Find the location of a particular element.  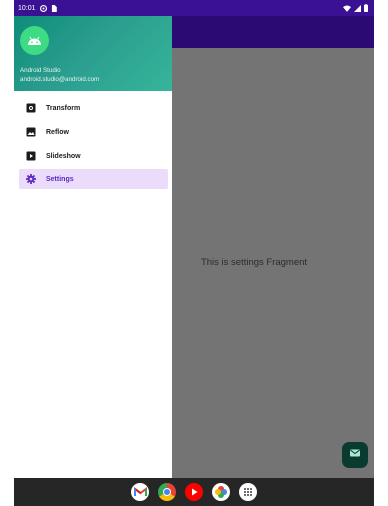

menu-item-reflow: Reflow is located at coordinates (93, 132).